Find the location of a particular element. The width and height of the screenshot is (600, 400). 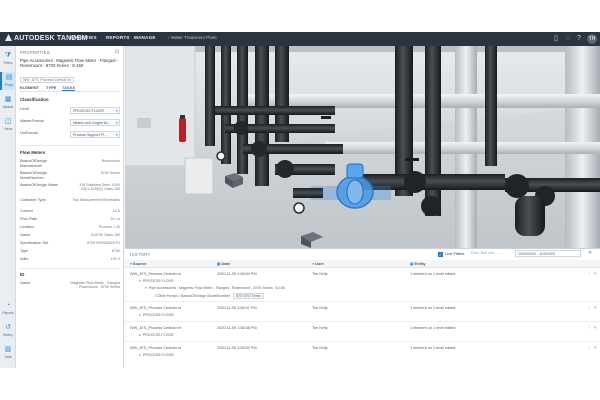

property-value: Two Measurement Electrodes is located at coordinates (95, 200).